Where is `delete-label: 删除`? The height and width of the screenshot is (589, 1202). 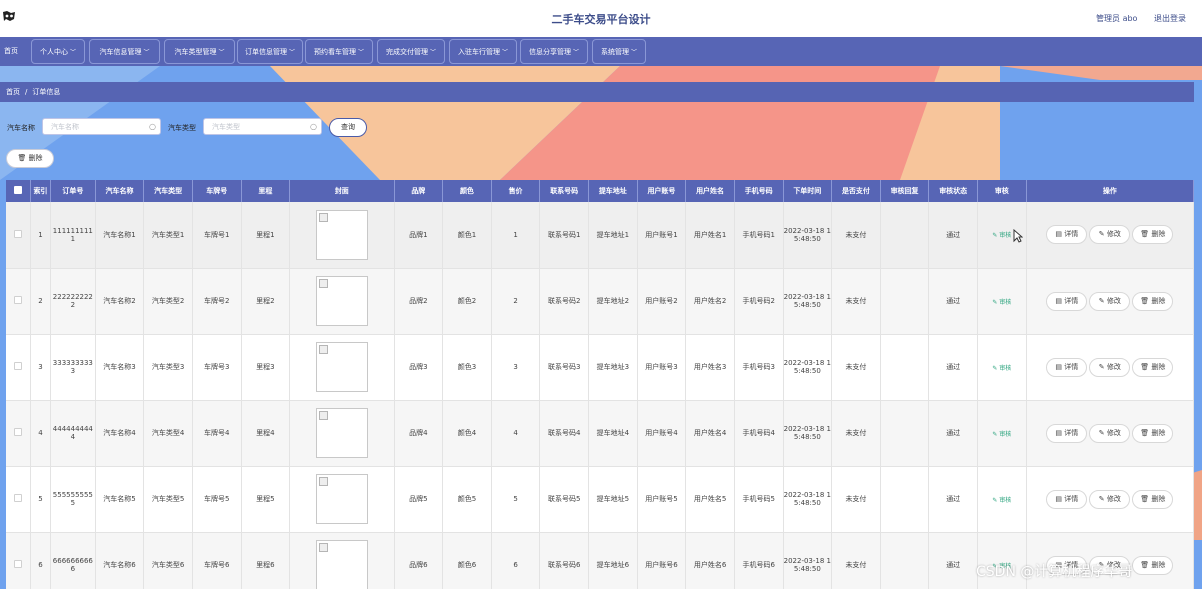
delete-label: 删除 is located at coordinates (1158, 234).